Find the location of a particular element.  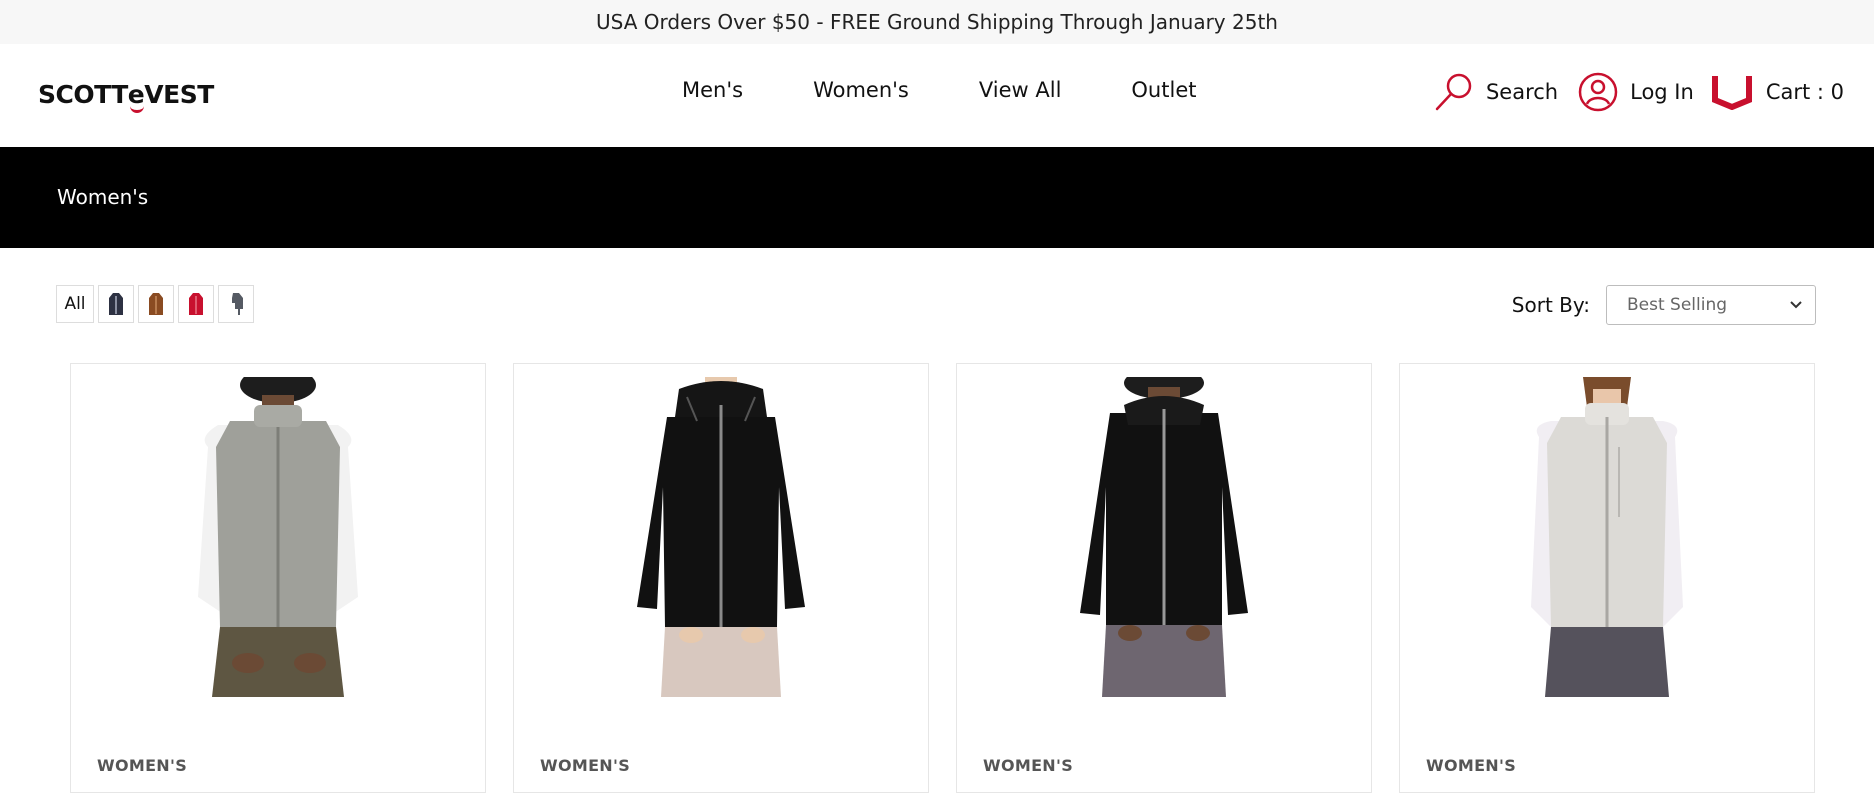

page-title: Women's is located at coordinates (103, 197).